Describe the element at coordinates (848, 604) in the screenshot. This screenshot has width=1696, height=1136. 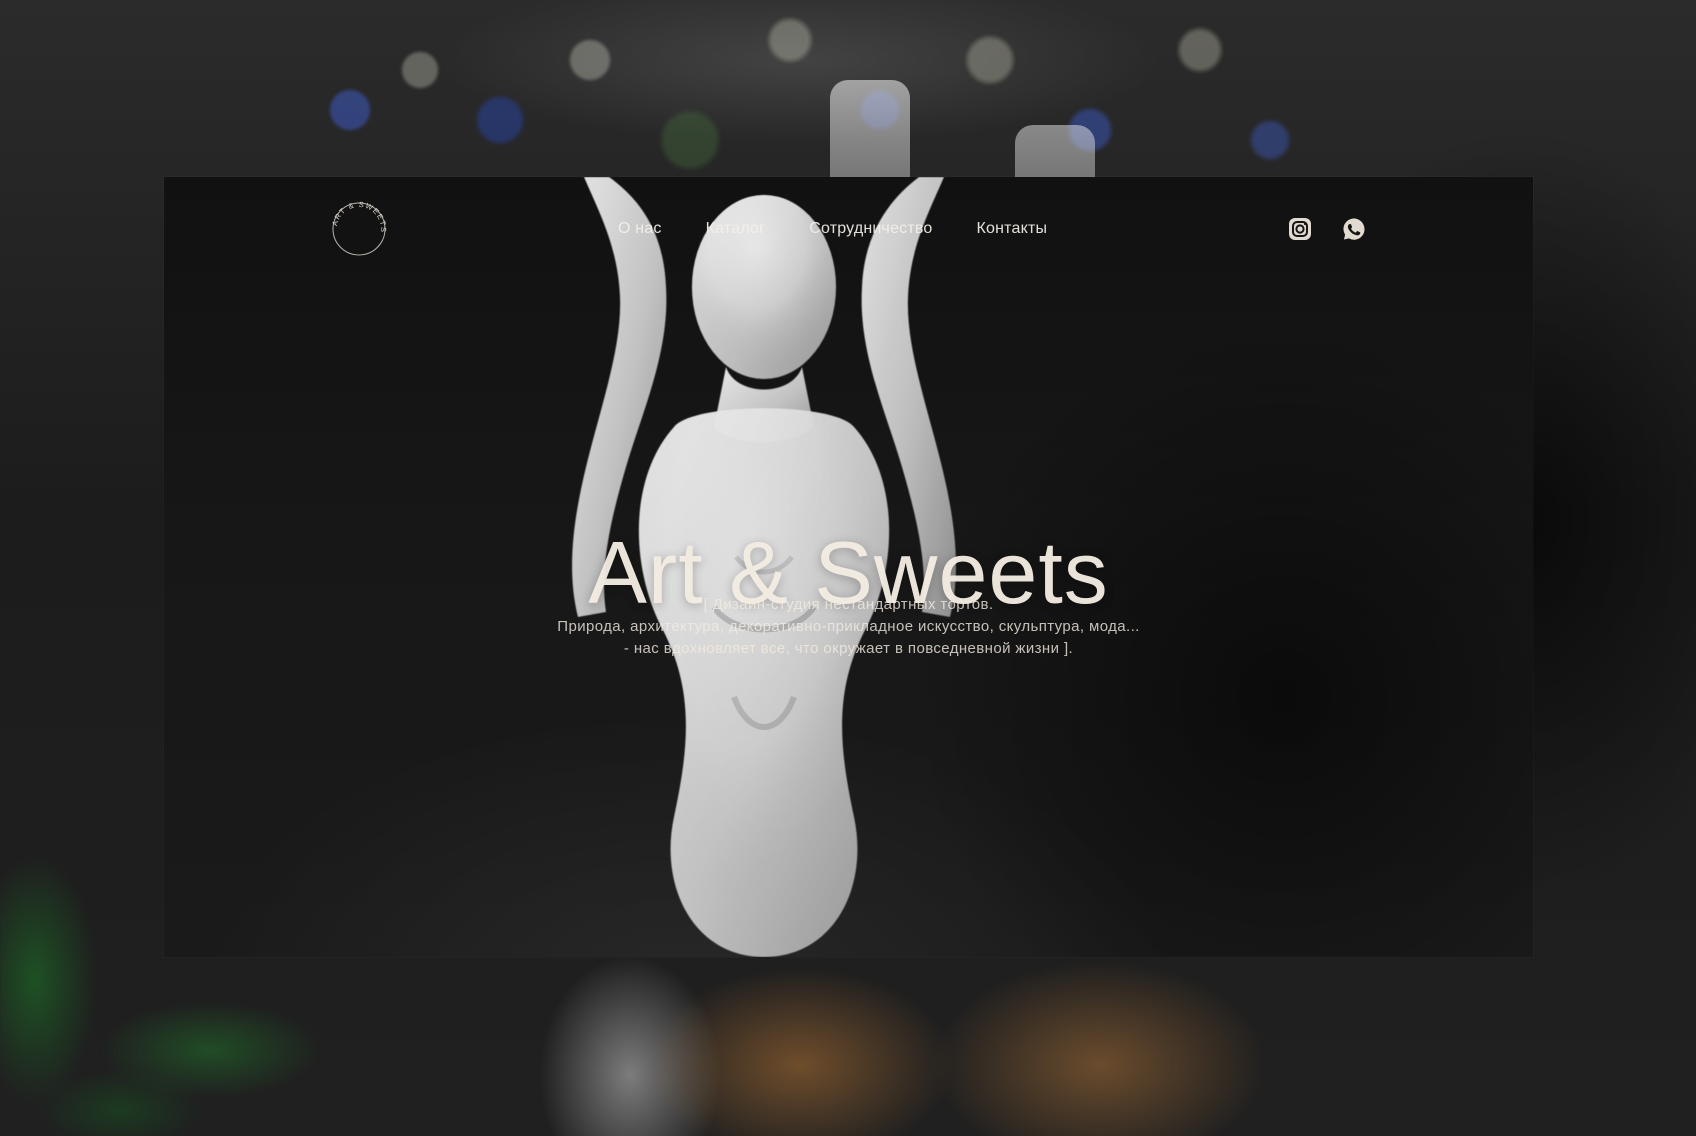
I see `hero-subtitle-line-1: [ Дизайн-студия нестандартных тортов.` at that location.